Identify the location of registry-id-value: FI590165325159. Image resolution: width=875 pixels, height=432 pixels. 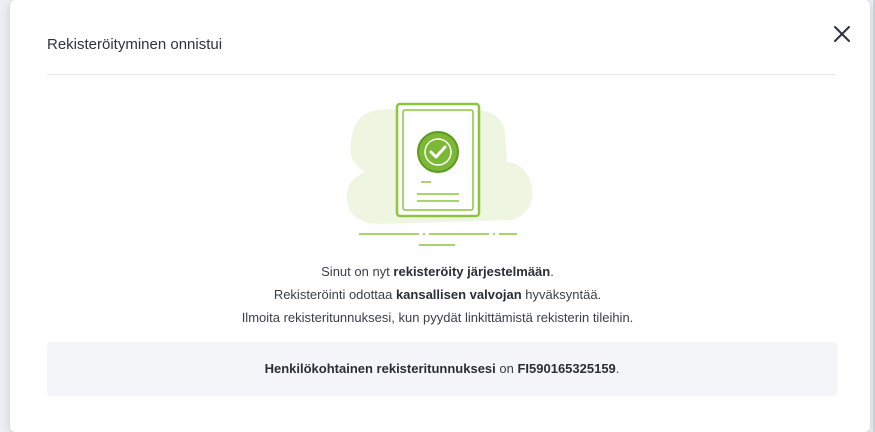
(566, 368).